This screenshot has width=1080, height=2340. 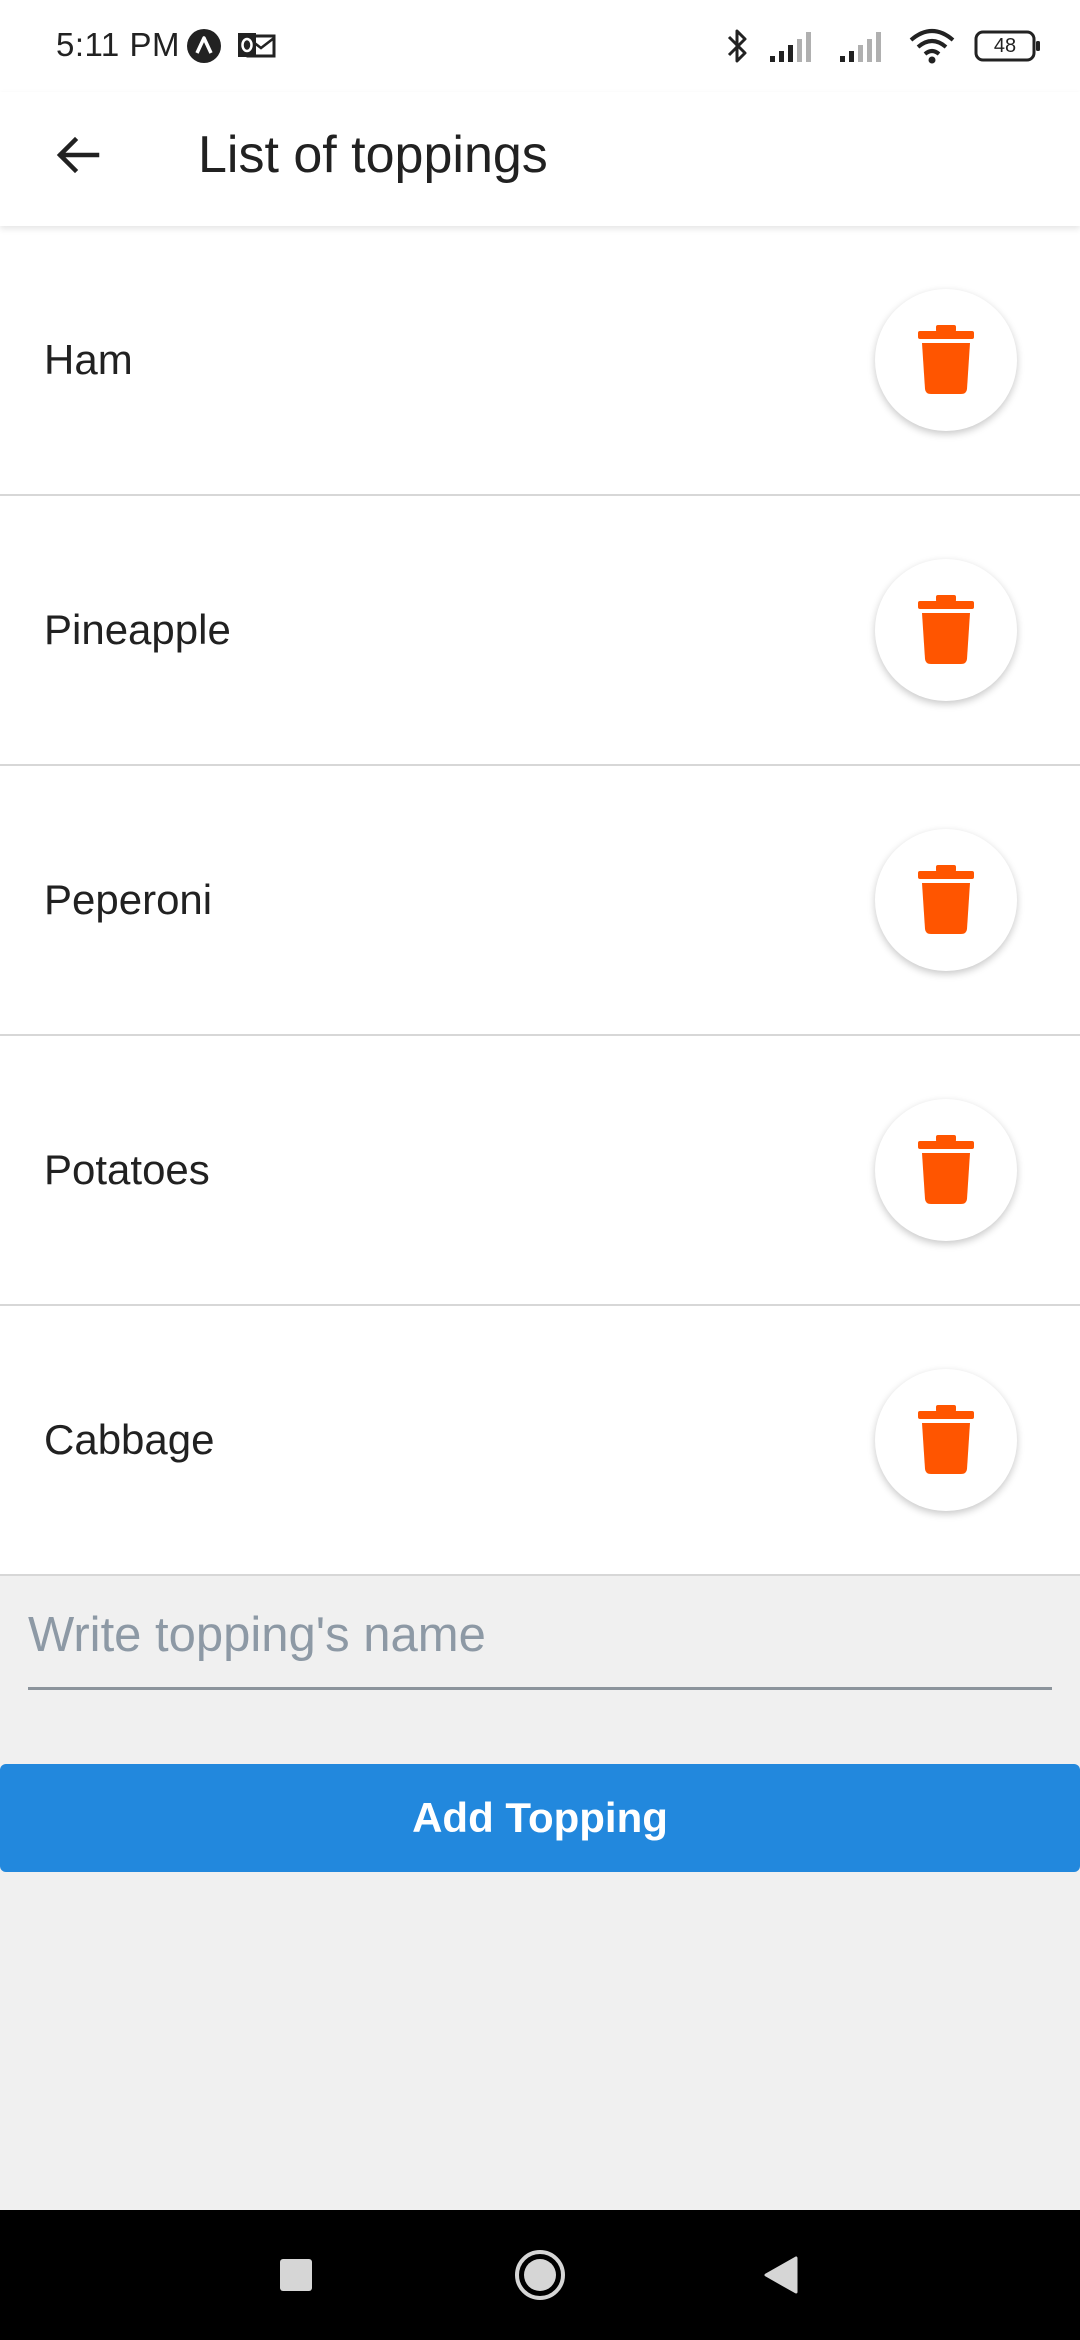 I want to click on battery-icon: 48, so click(x=1008, y=46).